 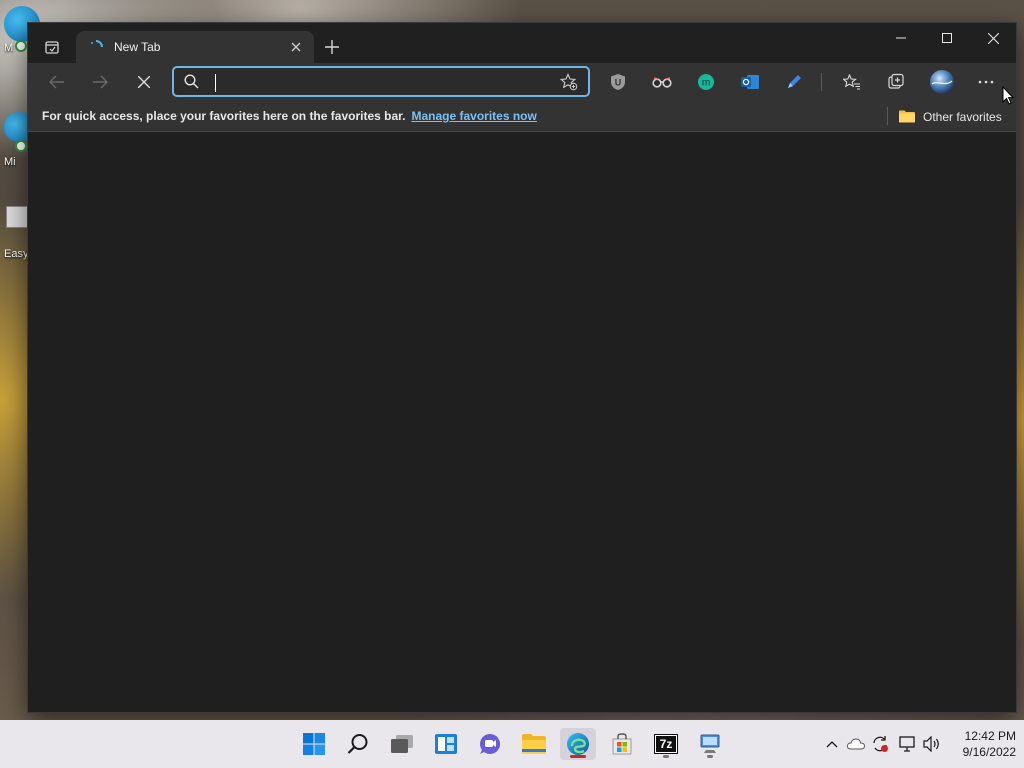 I want to click on star-add-icon, so click(x=569, y=81).